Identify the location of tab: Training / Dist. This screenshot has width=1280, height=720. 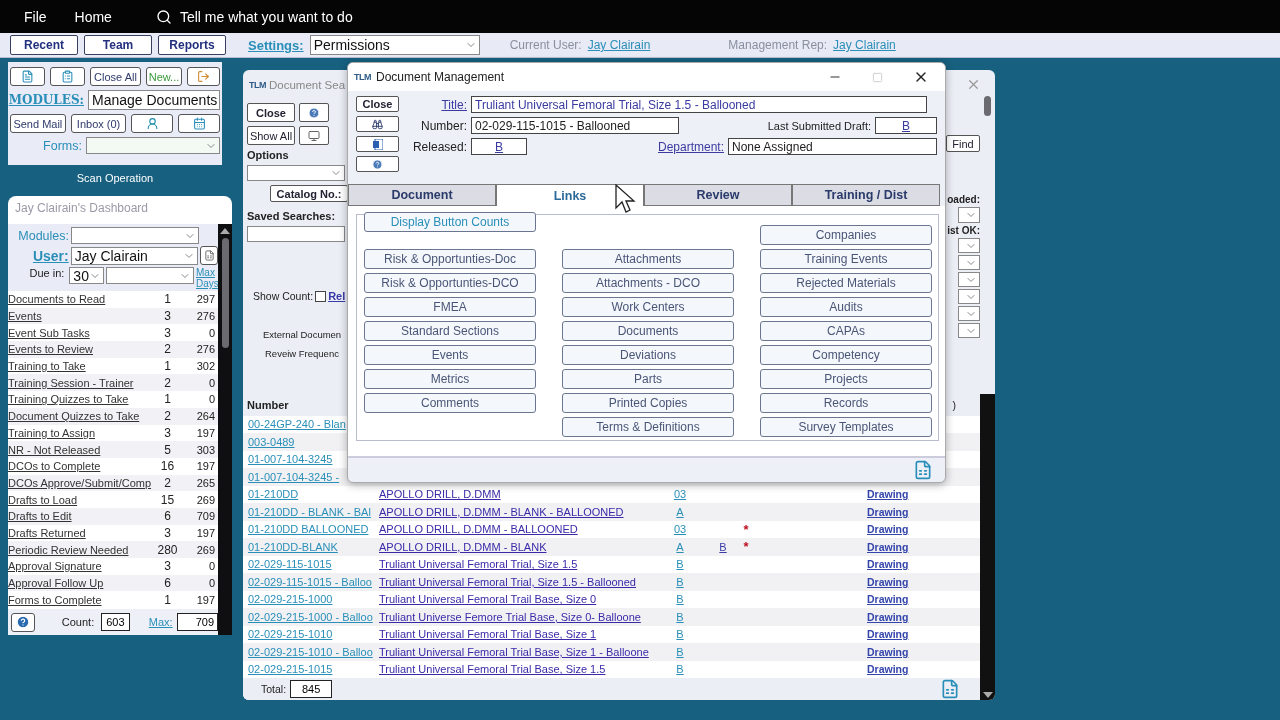
(866, 195).